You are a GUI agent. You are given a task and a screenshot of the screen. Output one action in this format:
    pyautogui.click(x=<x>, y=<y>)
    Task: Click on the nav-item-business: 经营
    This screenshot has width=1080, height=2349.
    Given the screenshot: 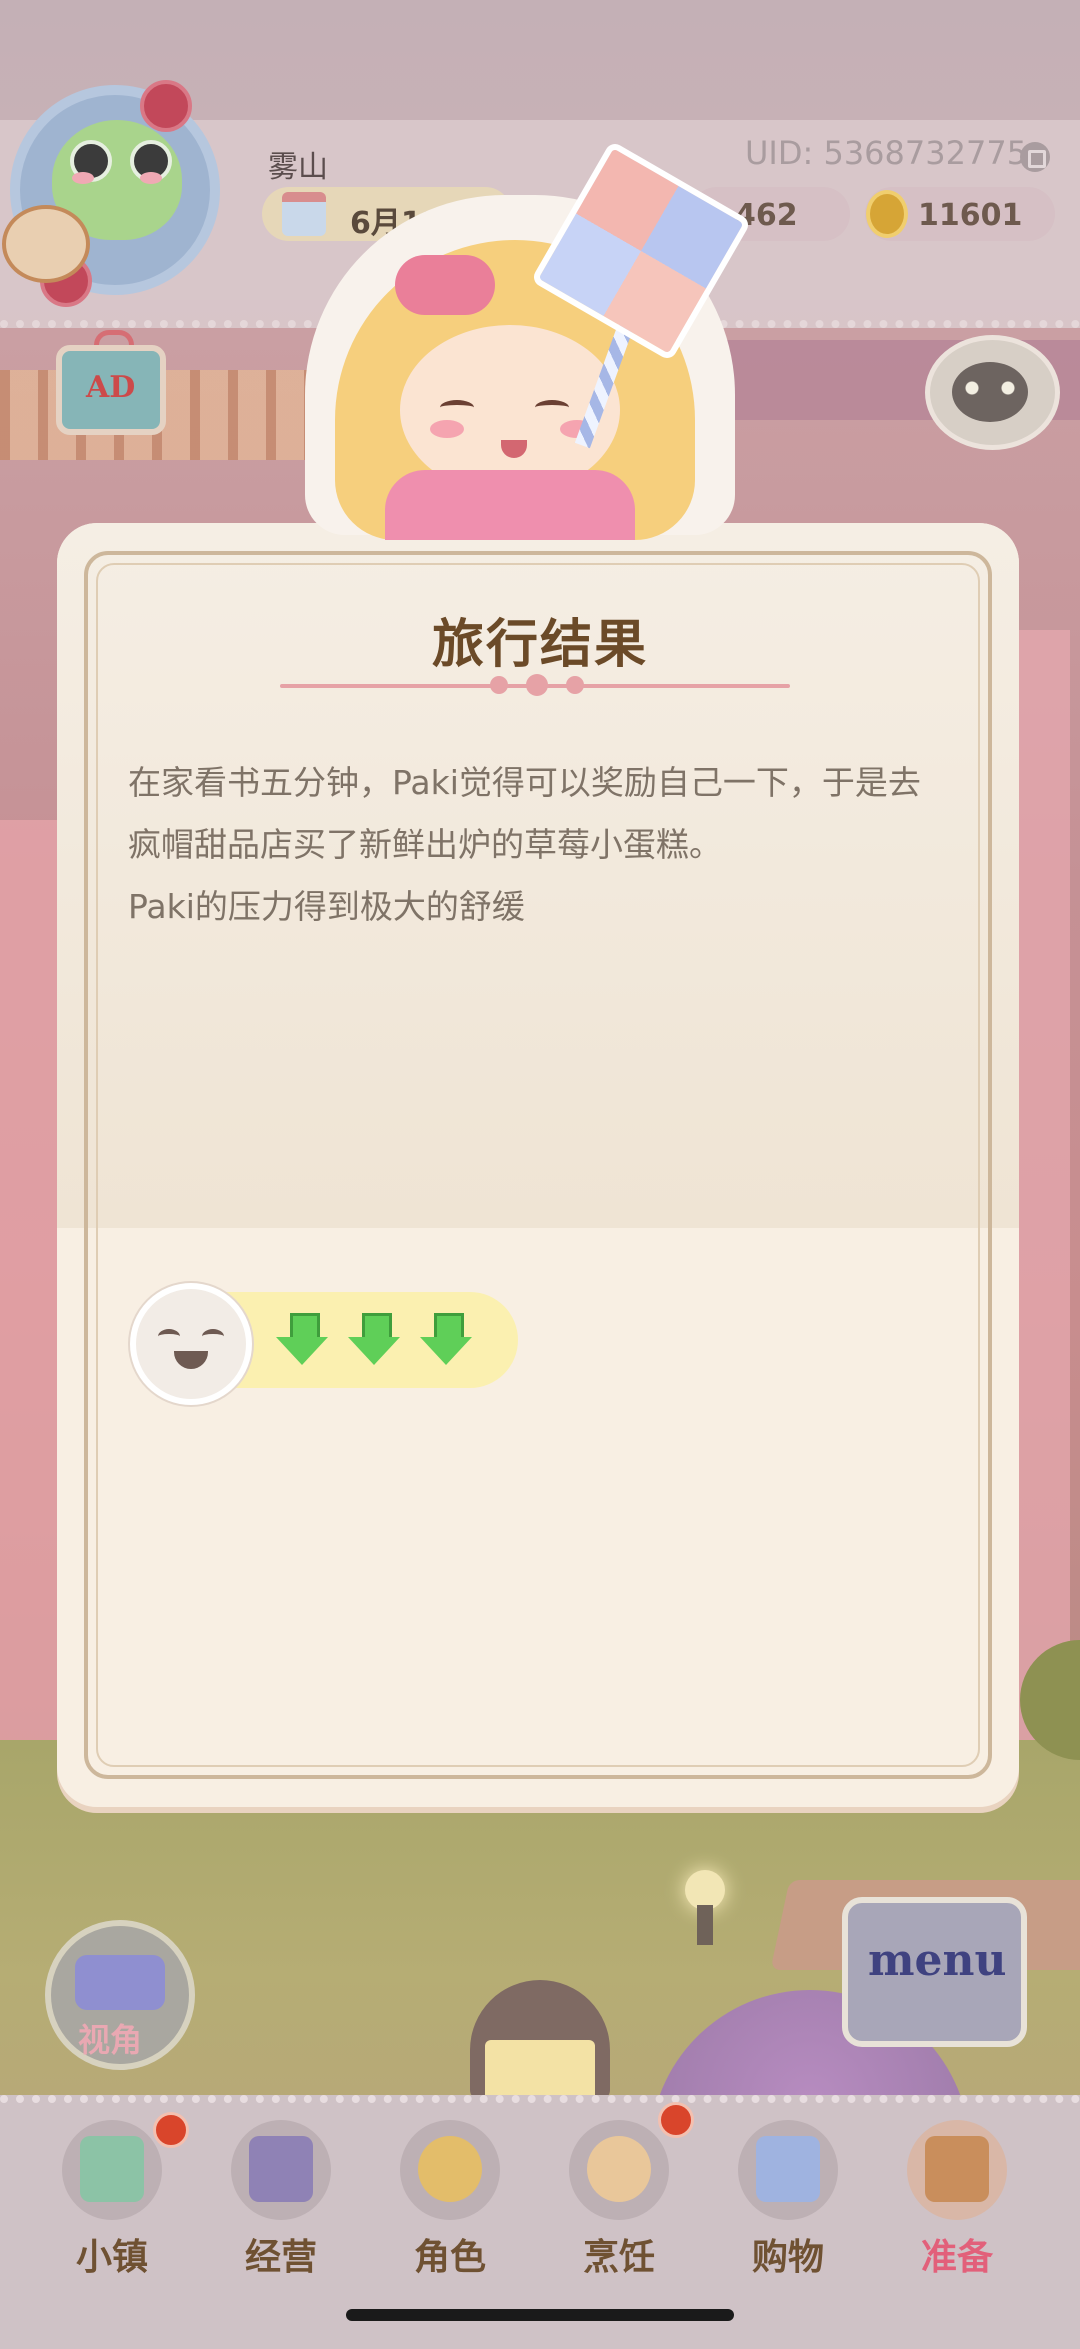 What is the action you would take?
    pyautogui.click(x=281, y=2195)
    